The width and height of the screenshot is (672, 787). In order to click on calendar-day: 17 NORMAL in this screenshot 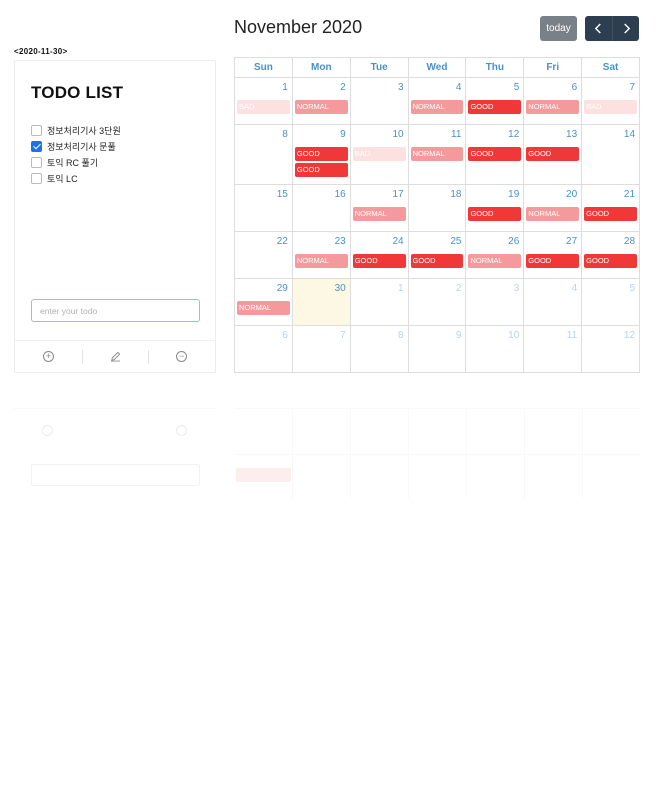, I will do `click(380, 208)`.